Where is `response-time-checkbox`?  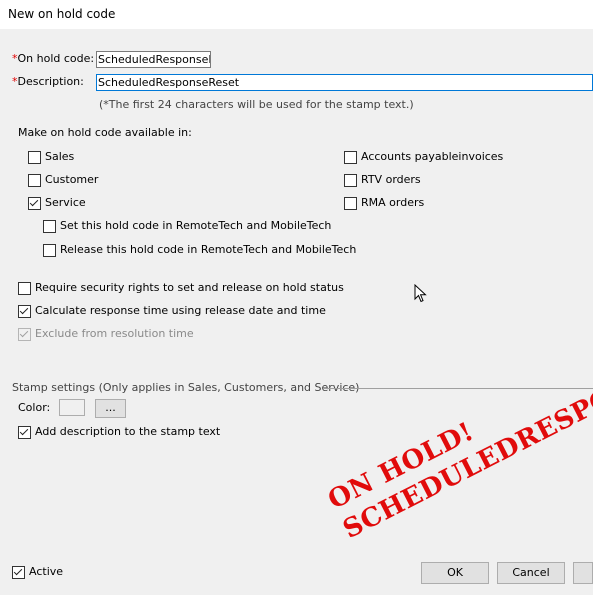
response-time-checkbox is located at coordinates (24, 311).